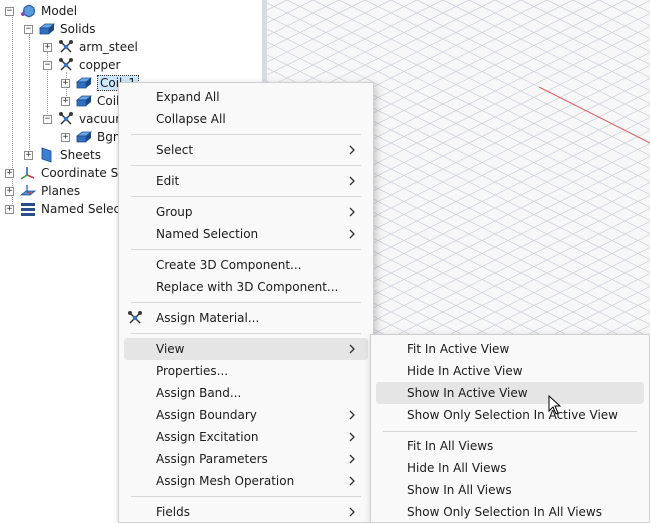  What do you see at coordinates (173, 512) in the screenshot?
I see `menu-item-label: Fields` at bounding box center [173, 512].